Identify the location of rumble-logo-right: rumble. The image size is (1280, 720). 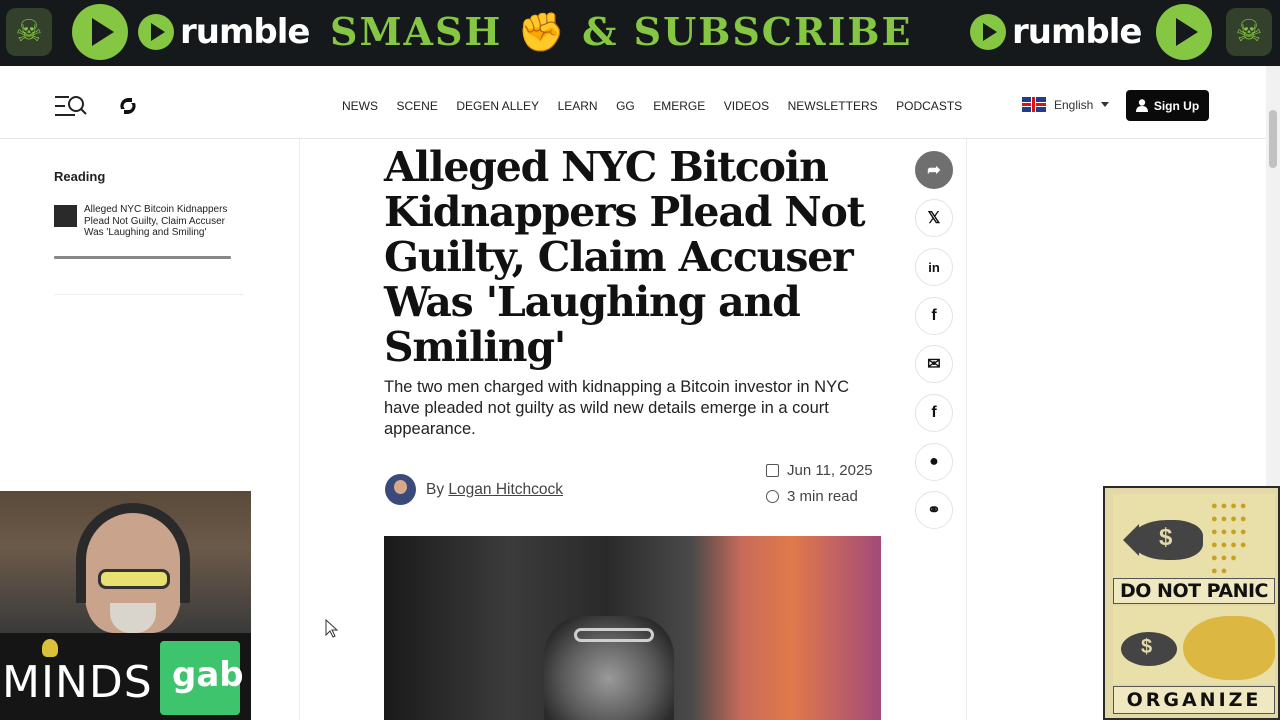
(1056, 32).